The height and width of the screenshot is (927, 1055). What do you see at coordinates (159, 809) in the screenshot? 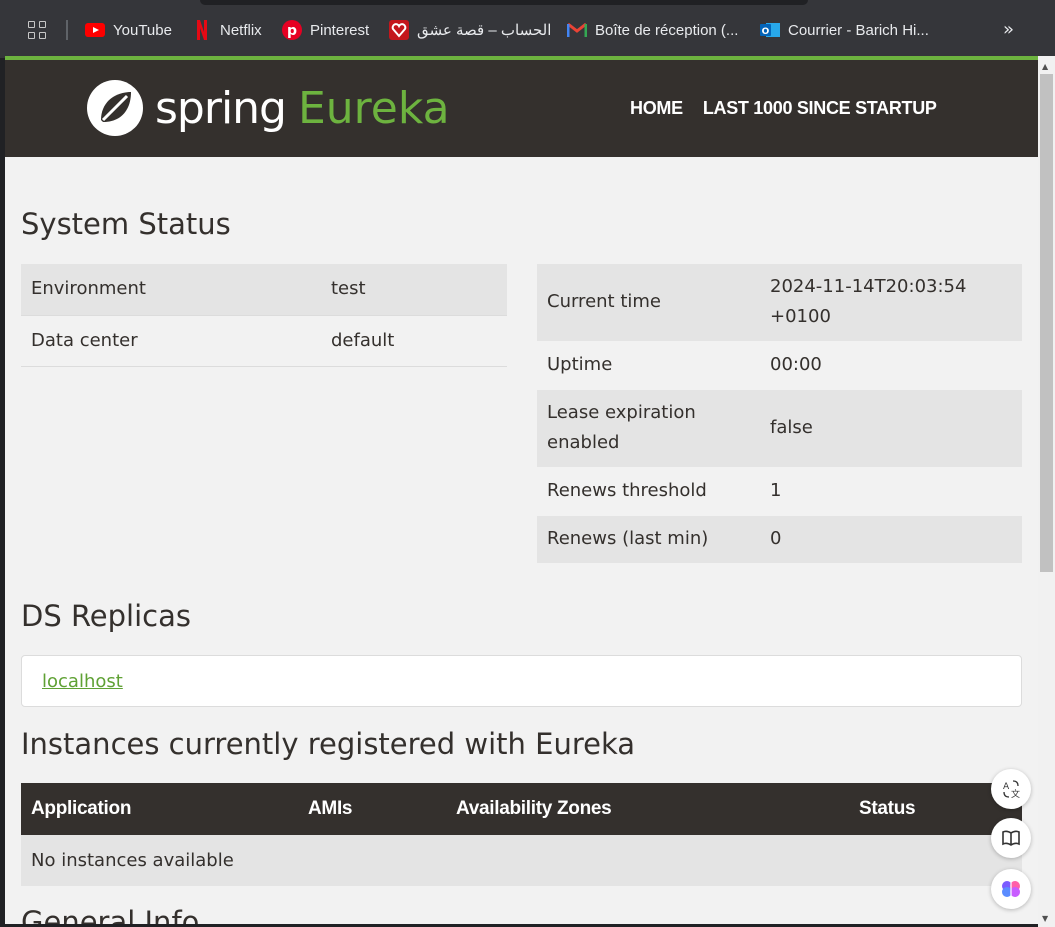
I see `column-header-application: Application` at bounding box center [159, 809].